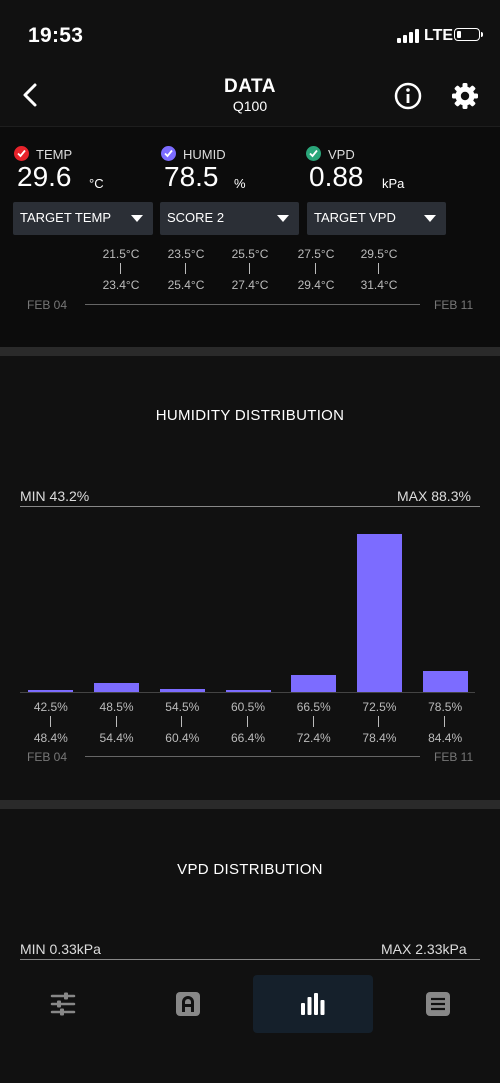 The width and height of the screenshot is (500, 1083). I want to click on status-time: 19:53, so click(56, 35).